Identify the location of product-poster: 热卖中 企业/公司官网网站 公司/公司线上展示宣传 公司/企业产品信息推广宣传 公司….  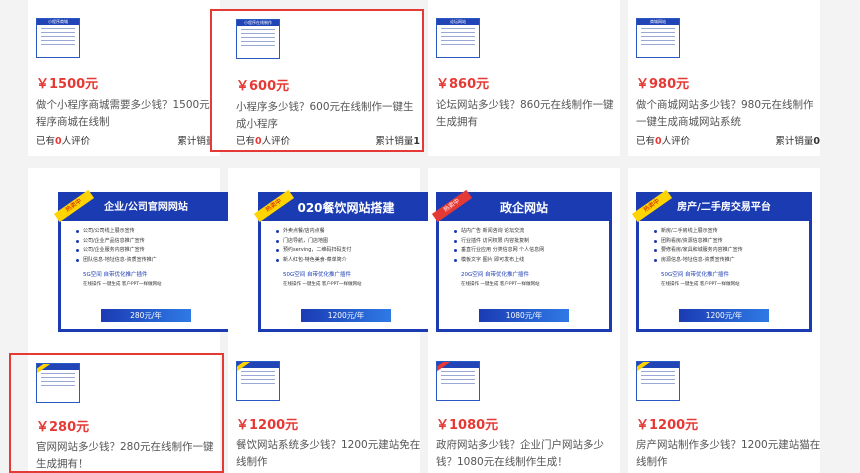
(143, 260).